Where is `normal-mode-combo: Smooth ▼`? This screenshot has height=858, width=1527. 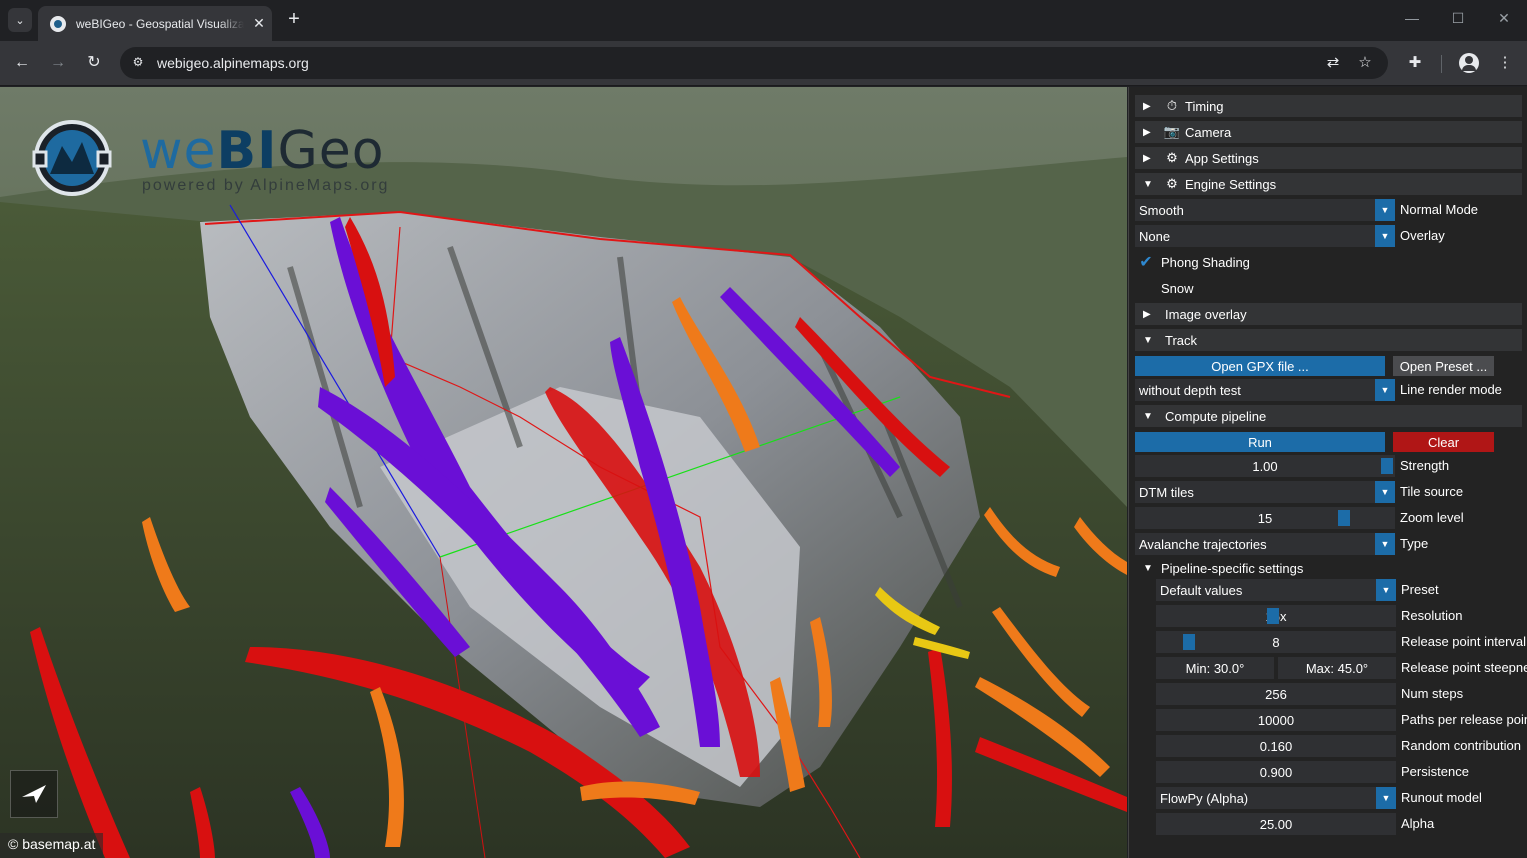
normal-mode-combo: Smooth ▼ is located at coordinates (1265, 210).